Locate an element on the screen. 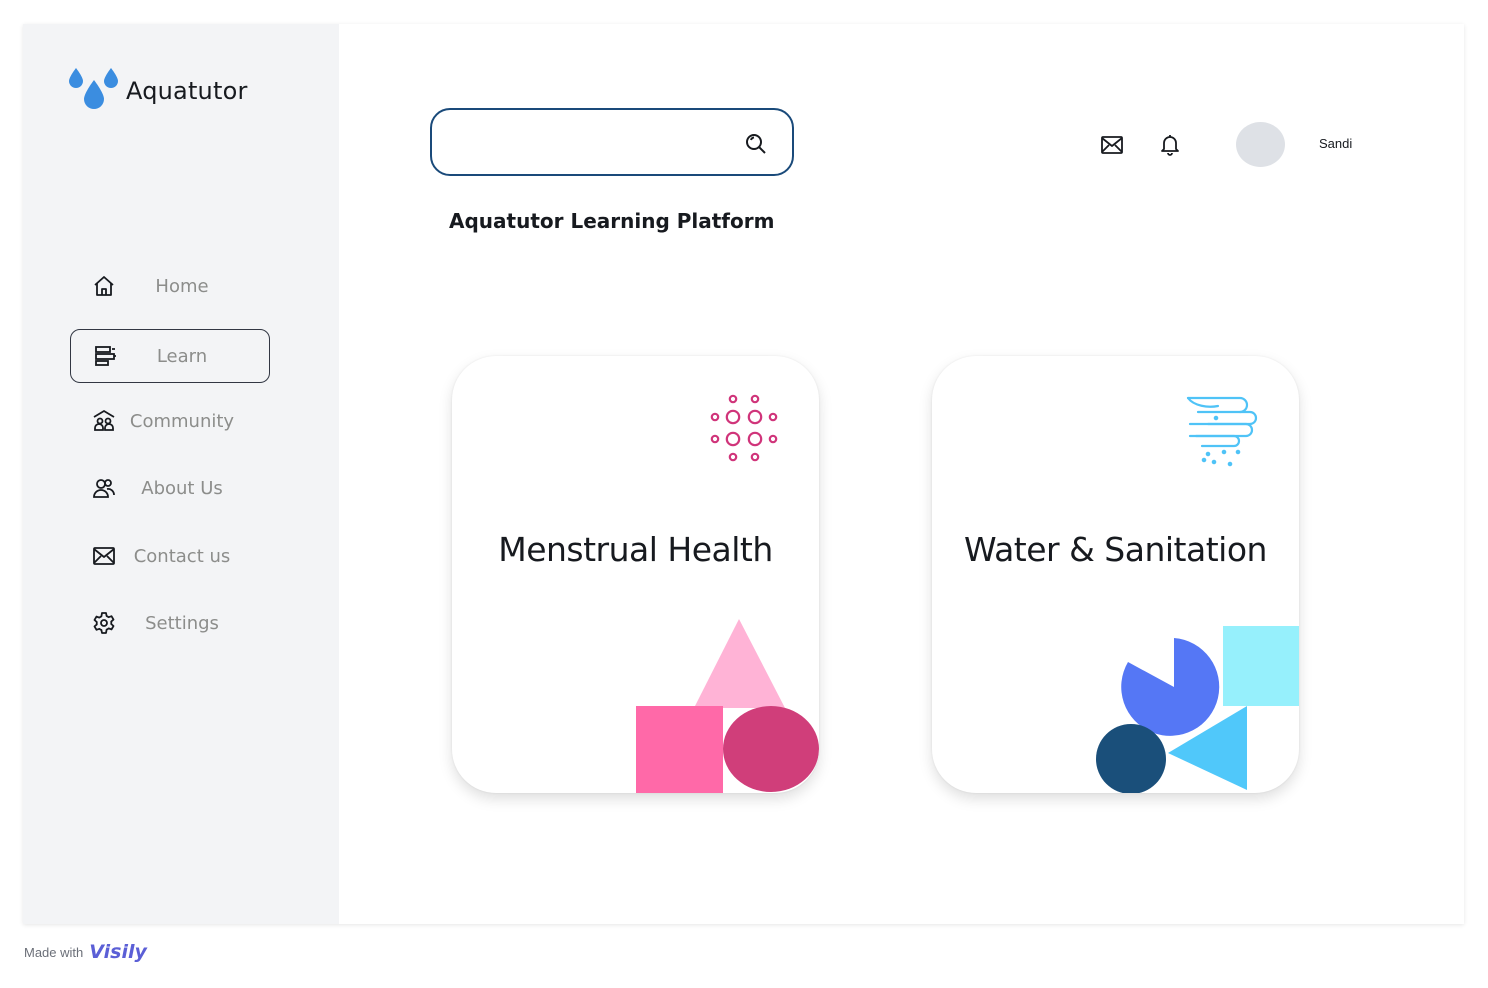 The height and width of the screenshot is (988, 1488). community-icon is located at coordinates (104, 420).